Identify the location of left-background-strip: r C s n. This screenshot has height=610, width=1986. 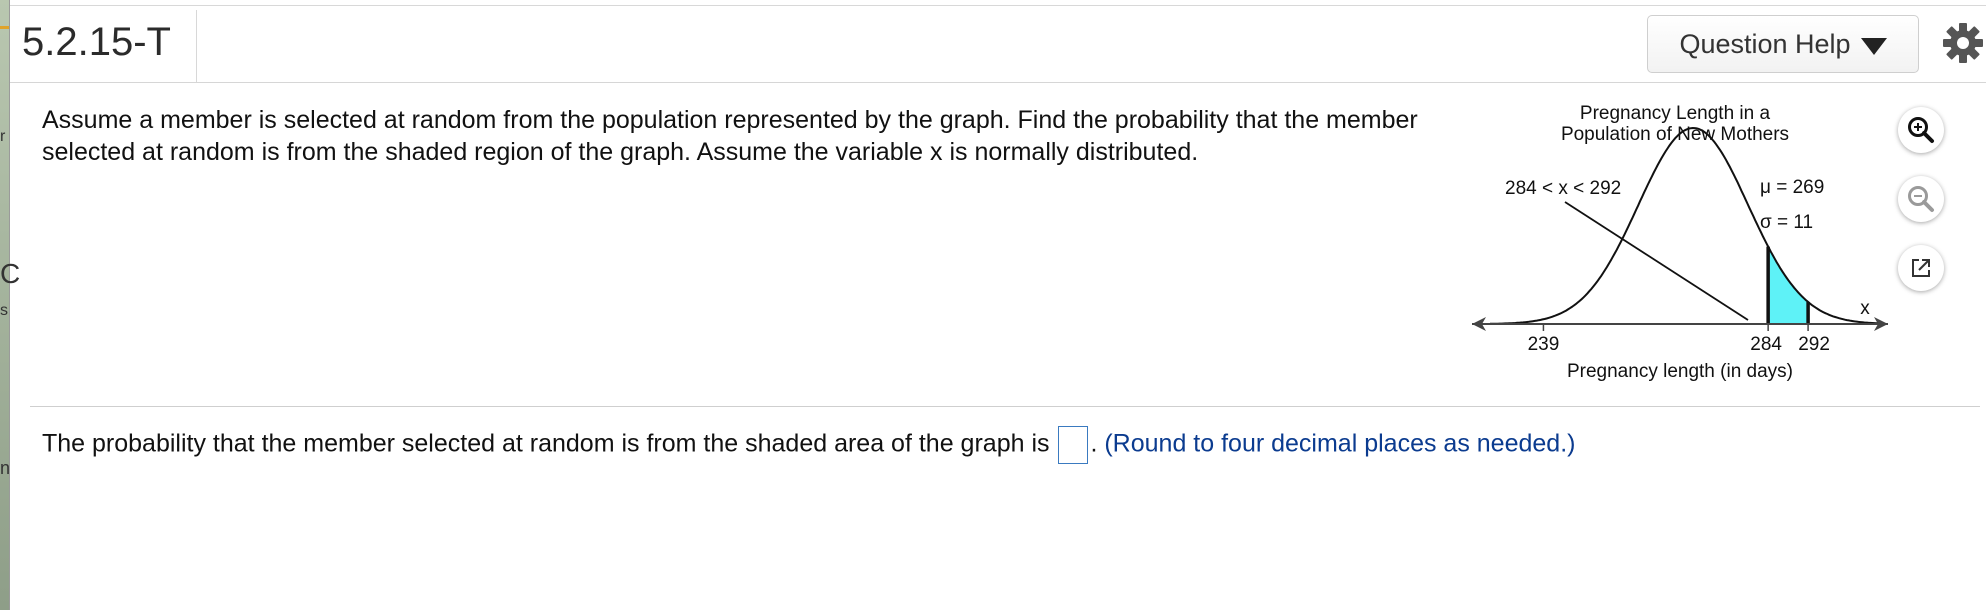
(10, 305).